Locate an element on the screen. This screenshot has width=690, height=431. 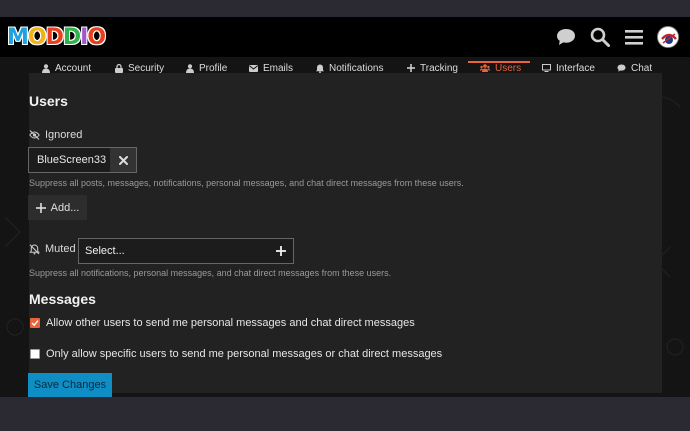
checkmark-icon is located at coordinates (35, 323).